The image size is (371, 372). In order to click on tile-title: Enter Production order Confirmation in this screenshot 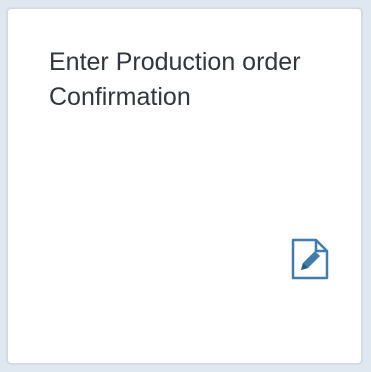, I will do `click(175, 79)`.